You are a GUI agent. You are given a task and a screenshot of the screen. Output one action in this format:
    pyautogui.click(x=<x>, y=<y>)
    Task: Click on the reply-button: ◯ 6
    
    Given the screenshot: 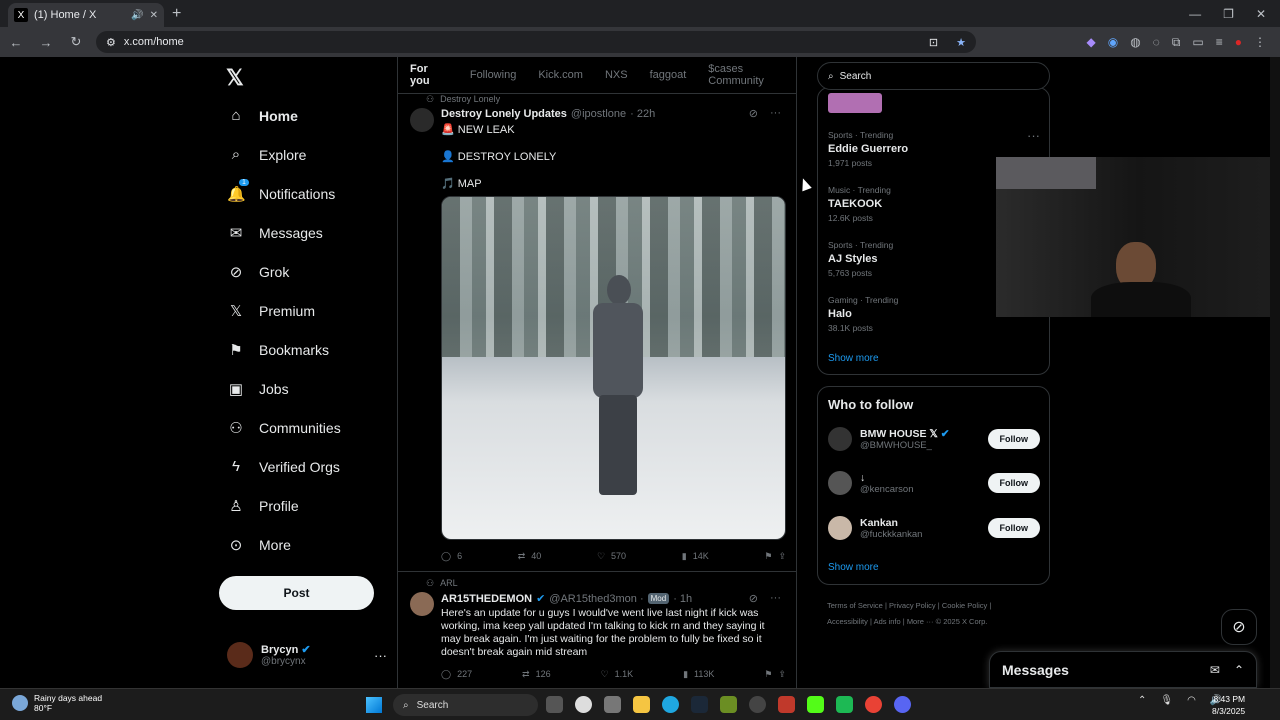 What is the action you would take?
    pyautogui.click(x=451, y=556)
    